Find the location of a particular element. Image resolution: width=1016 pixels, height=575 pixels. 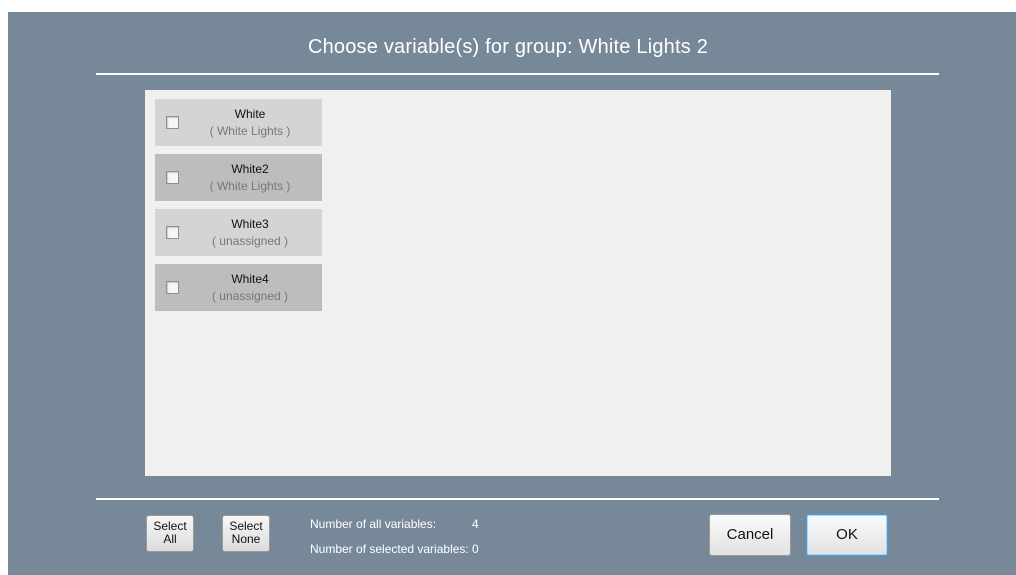

variable-item-white2: White2 ( White Lights ) is located at coordinates (238, 177).